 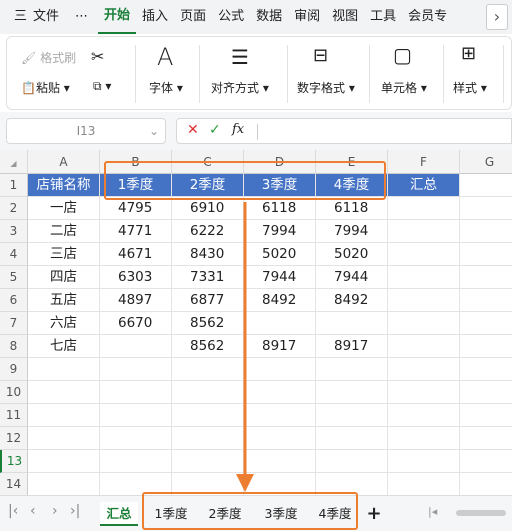 What do you see at coordinates (136, 300) in the screenshot?
I see `table-cell: 4897` at bounding box center [136, 300].